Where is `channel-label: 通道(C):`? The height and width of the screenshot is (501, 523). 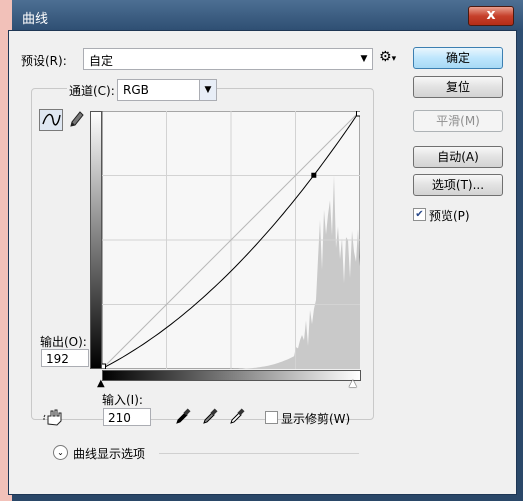 channel-label: 通道(C): is located at coordinates (92, 90).